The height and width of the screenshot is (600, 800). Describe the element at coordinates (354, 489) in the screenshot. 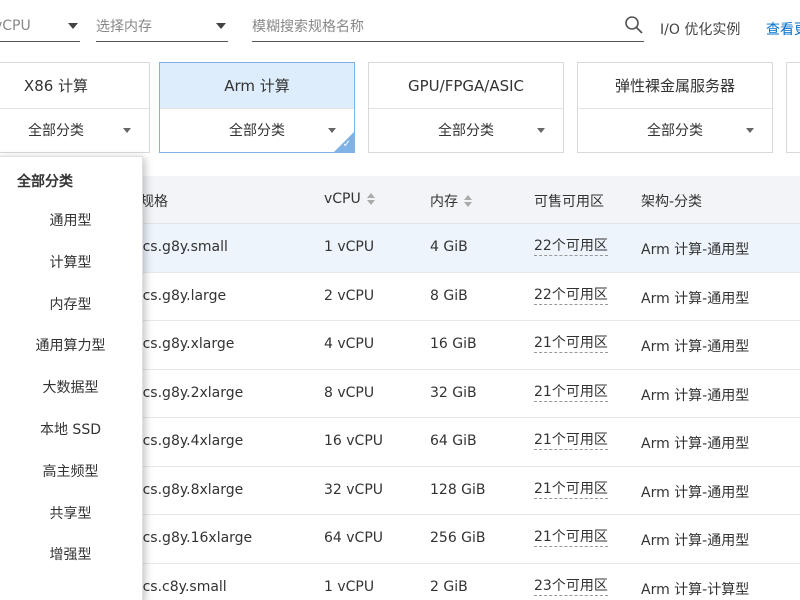

I see `cell-vcpu: 32 vCPU` at that location.